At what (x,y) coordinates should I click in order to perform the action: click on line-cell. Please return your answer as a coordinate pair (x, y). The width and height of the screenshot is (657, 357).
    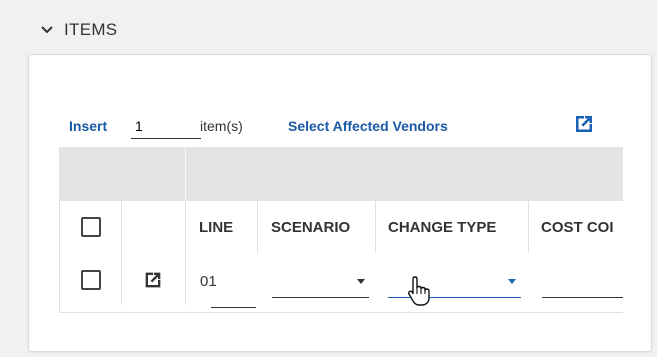
    Looking at the image, I should click on (222, 279).